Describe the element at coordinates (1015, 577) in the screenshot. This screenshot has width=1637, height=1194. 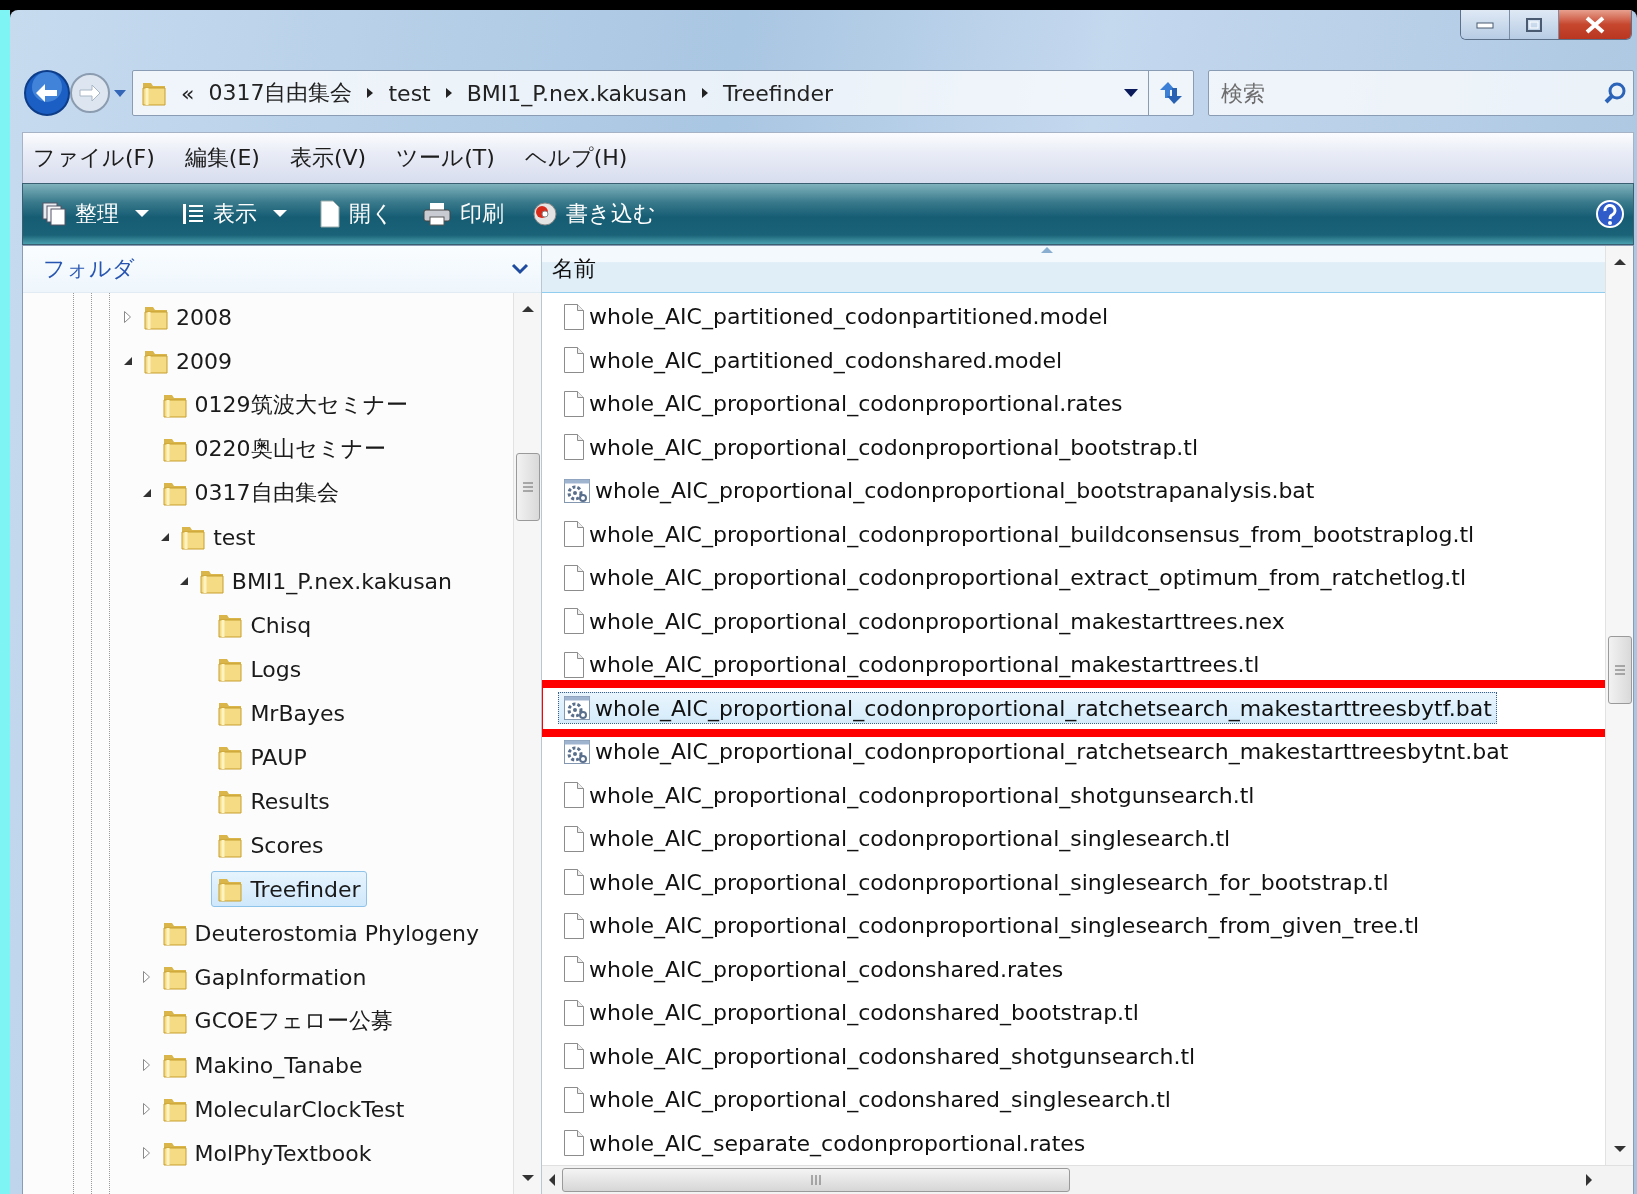
I see `file-list-item: whole_AIC_proportional_codonproportional_extract_optimum_from_ratchetlog.tl` at that location.